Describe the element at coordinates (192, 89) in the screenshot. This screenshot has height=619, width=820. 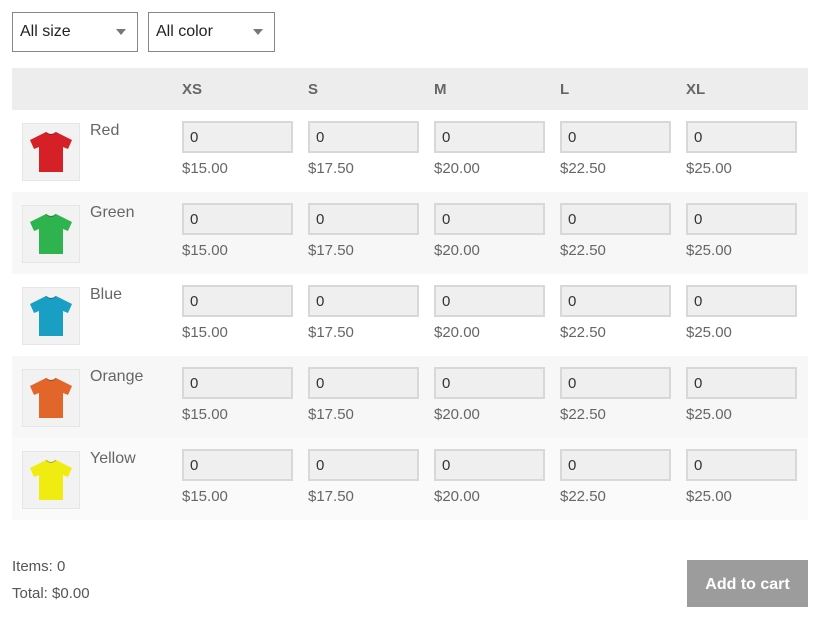
I see `size-header: XS` at that location.